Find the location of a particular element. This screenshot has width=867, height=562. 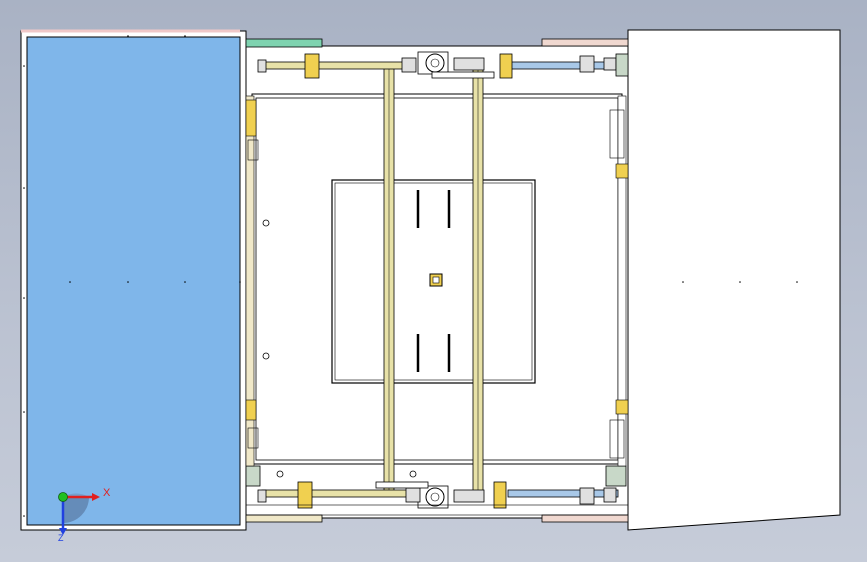

x-axis-label: X is located at coordinates (107, 493).